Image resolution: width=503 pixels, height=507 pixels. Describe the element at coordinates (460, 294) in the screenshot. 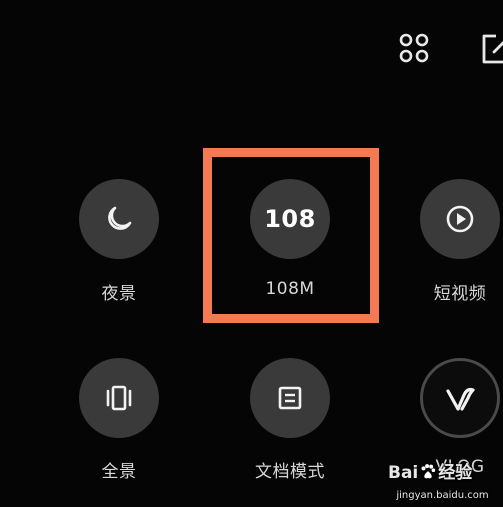

I see `short-video-mode-label: 短视频` at that location.